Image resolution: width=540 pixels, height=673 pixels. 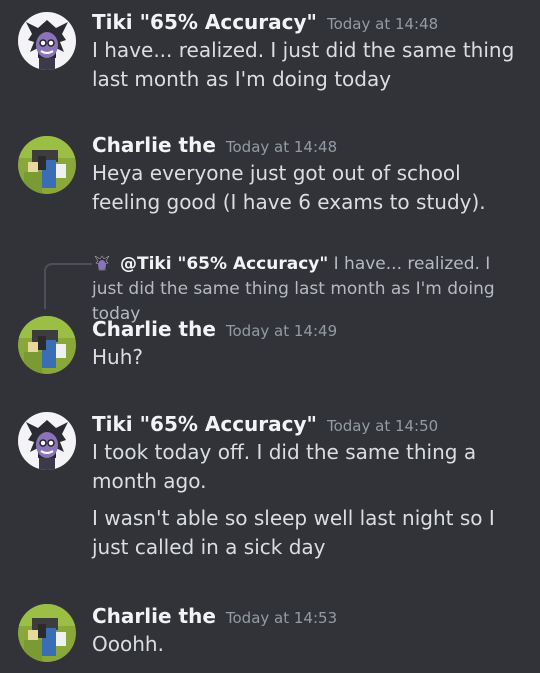 I want to click on message-header: Charlie the Today at 14:53, so click(x=309, y=616).